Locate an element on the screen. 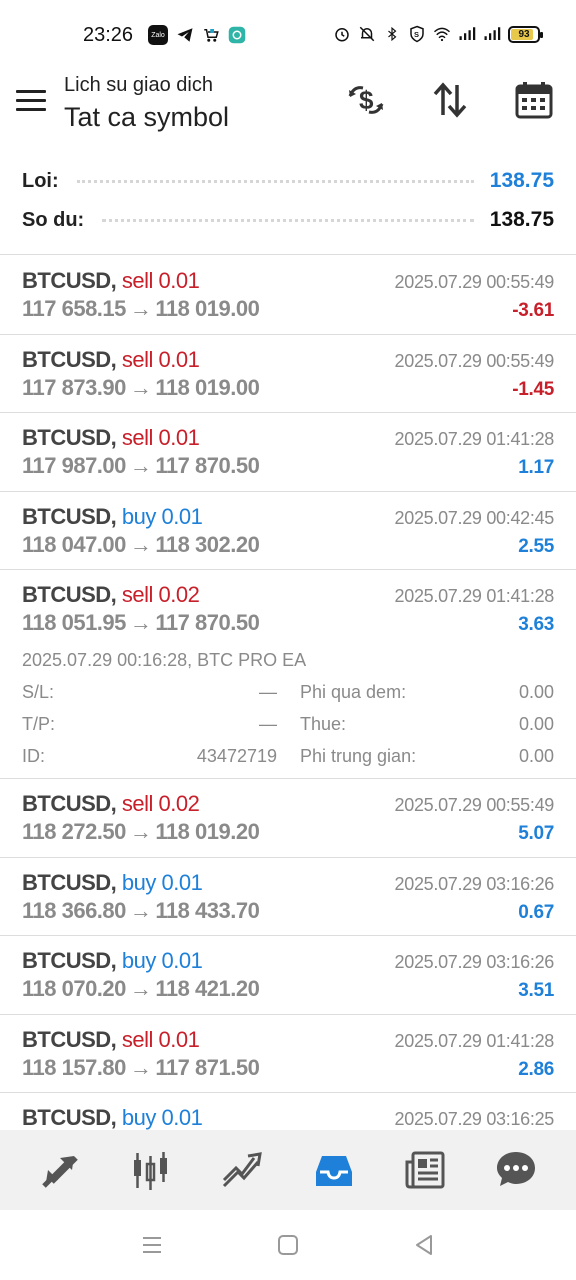 The height and width of the screenshot is (1280, 576). detail-row: T/P: — Thue: 0.00 is located at coordinates (288, 727).